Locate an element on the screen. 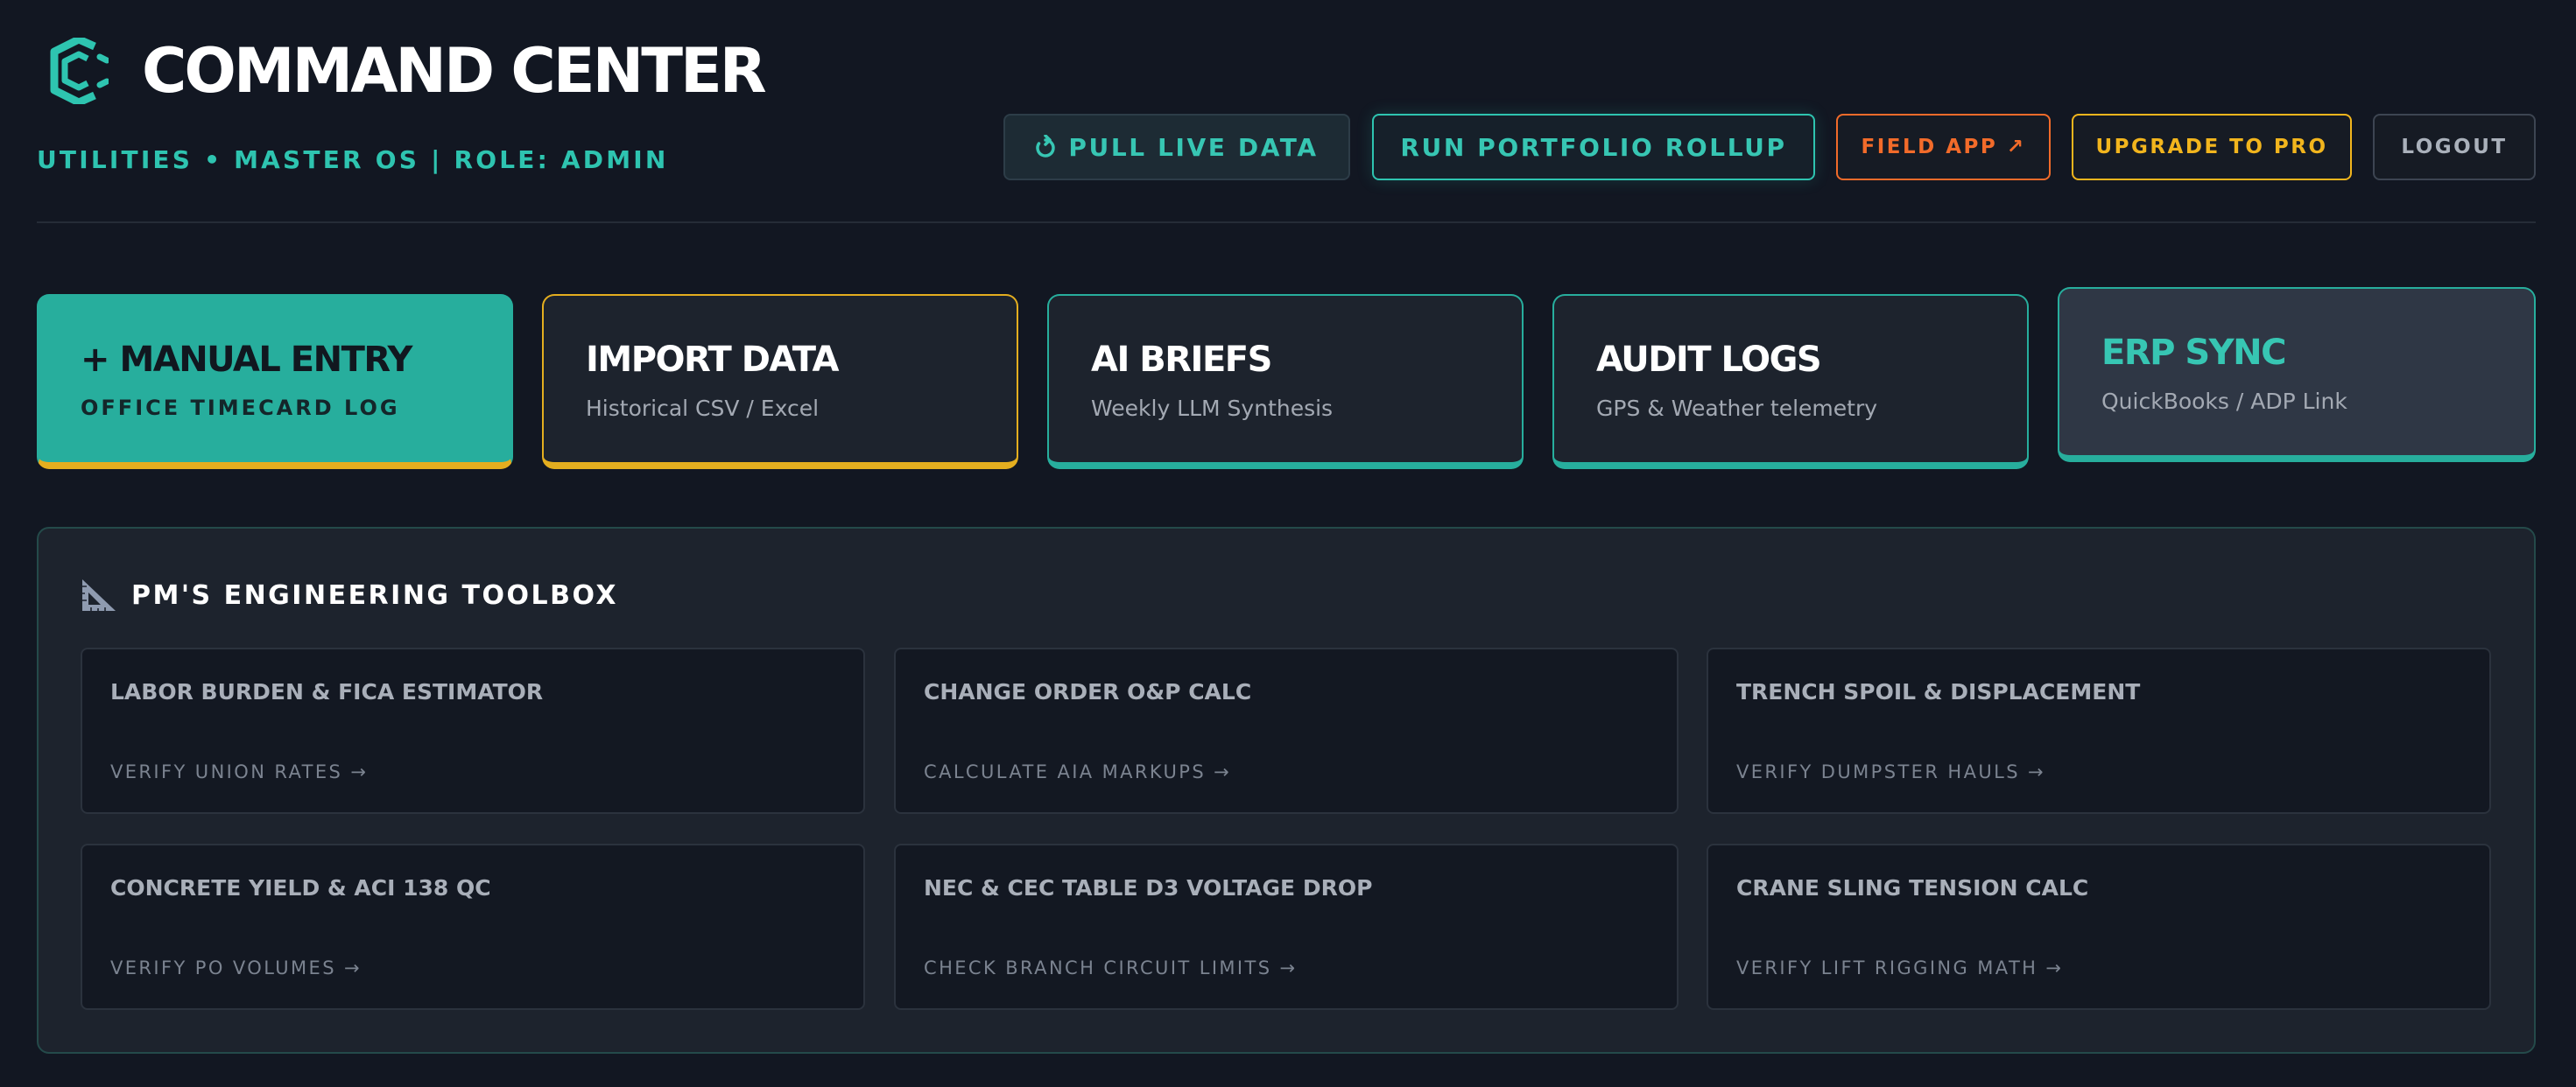  card-title: AUDIT LOGS is located at coordinates (1709, 360).